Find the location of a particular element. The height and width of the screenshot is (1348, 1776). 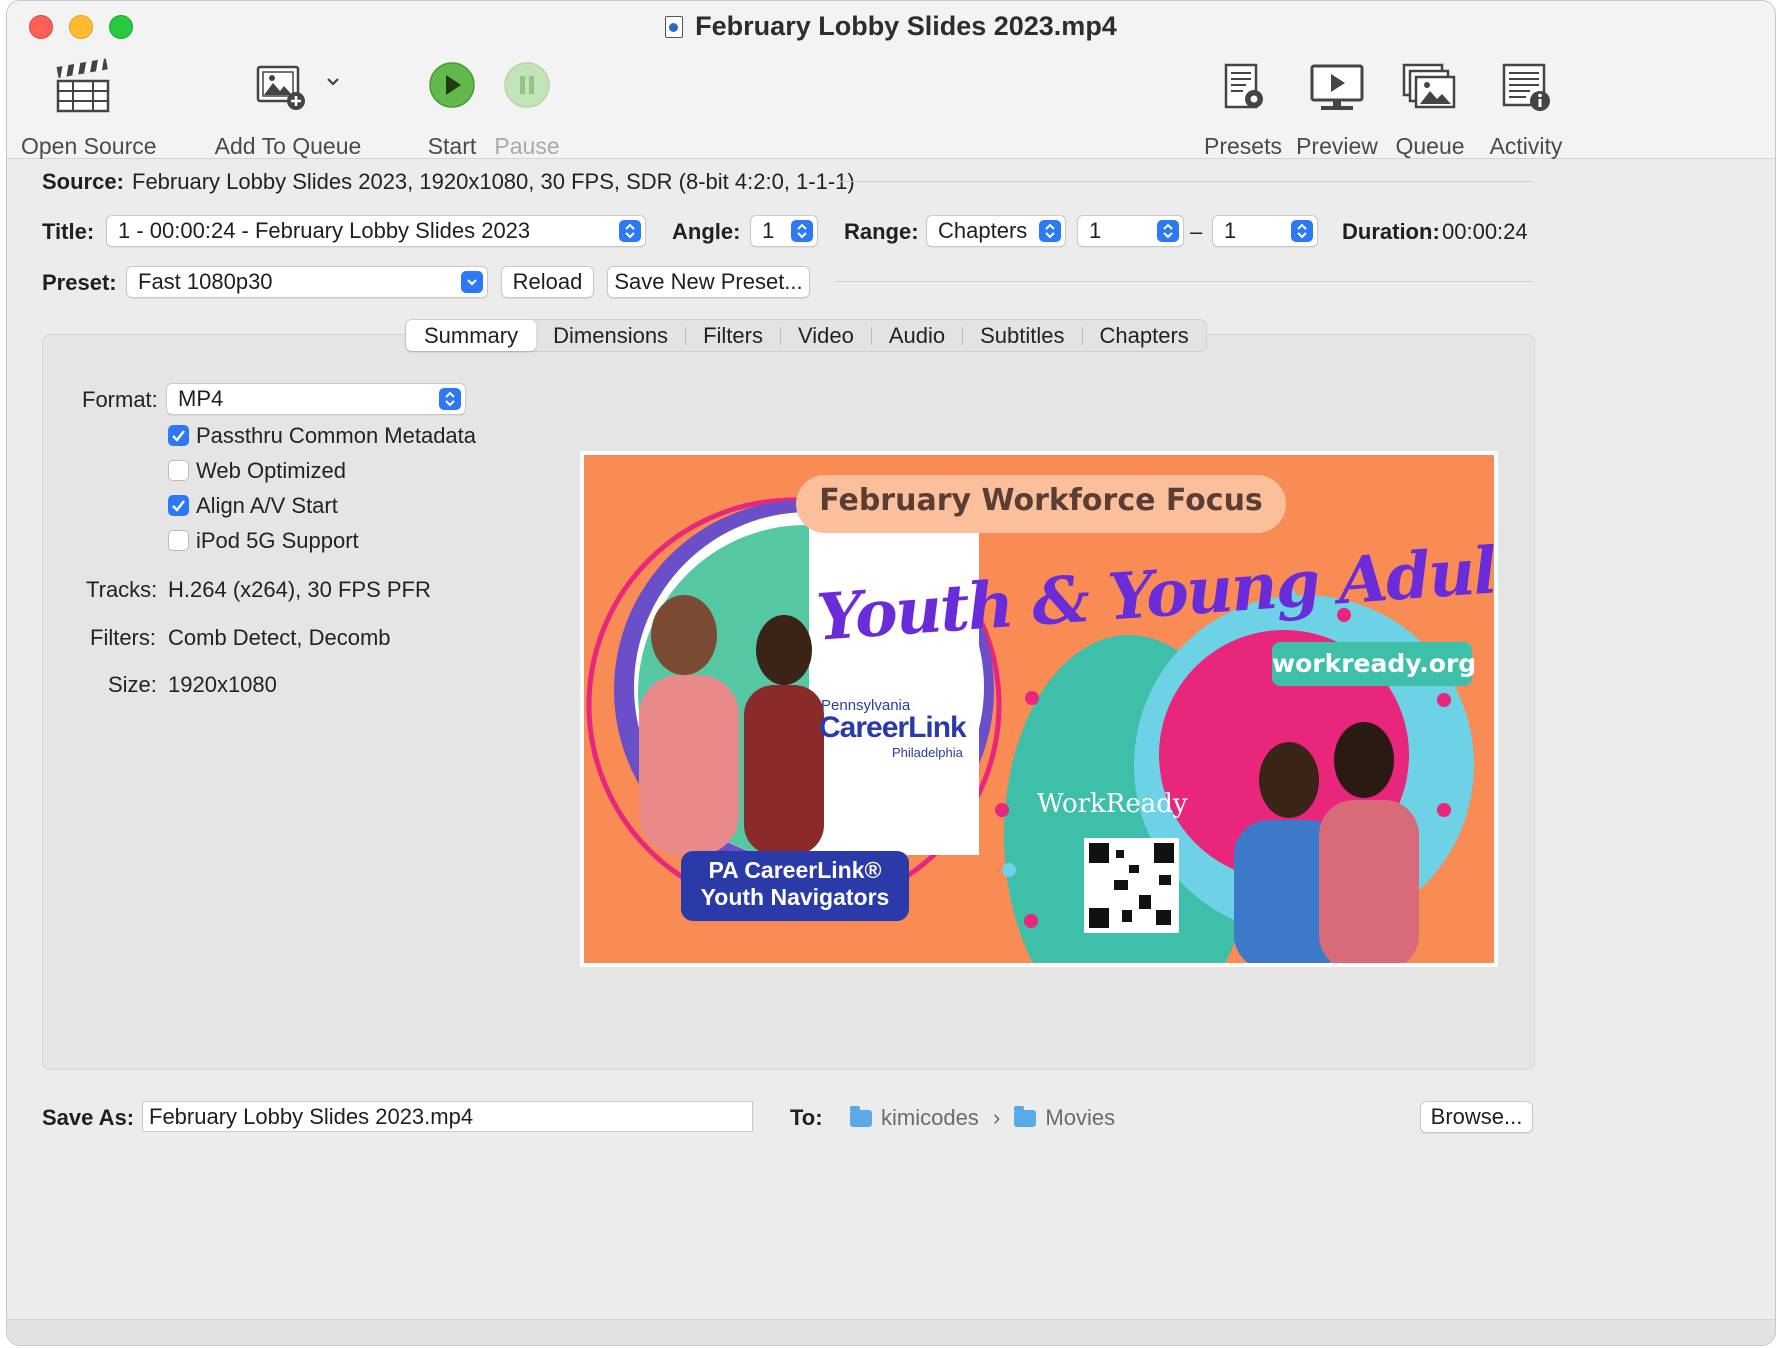

to-label: To: is located at coordinates (806, 1117).